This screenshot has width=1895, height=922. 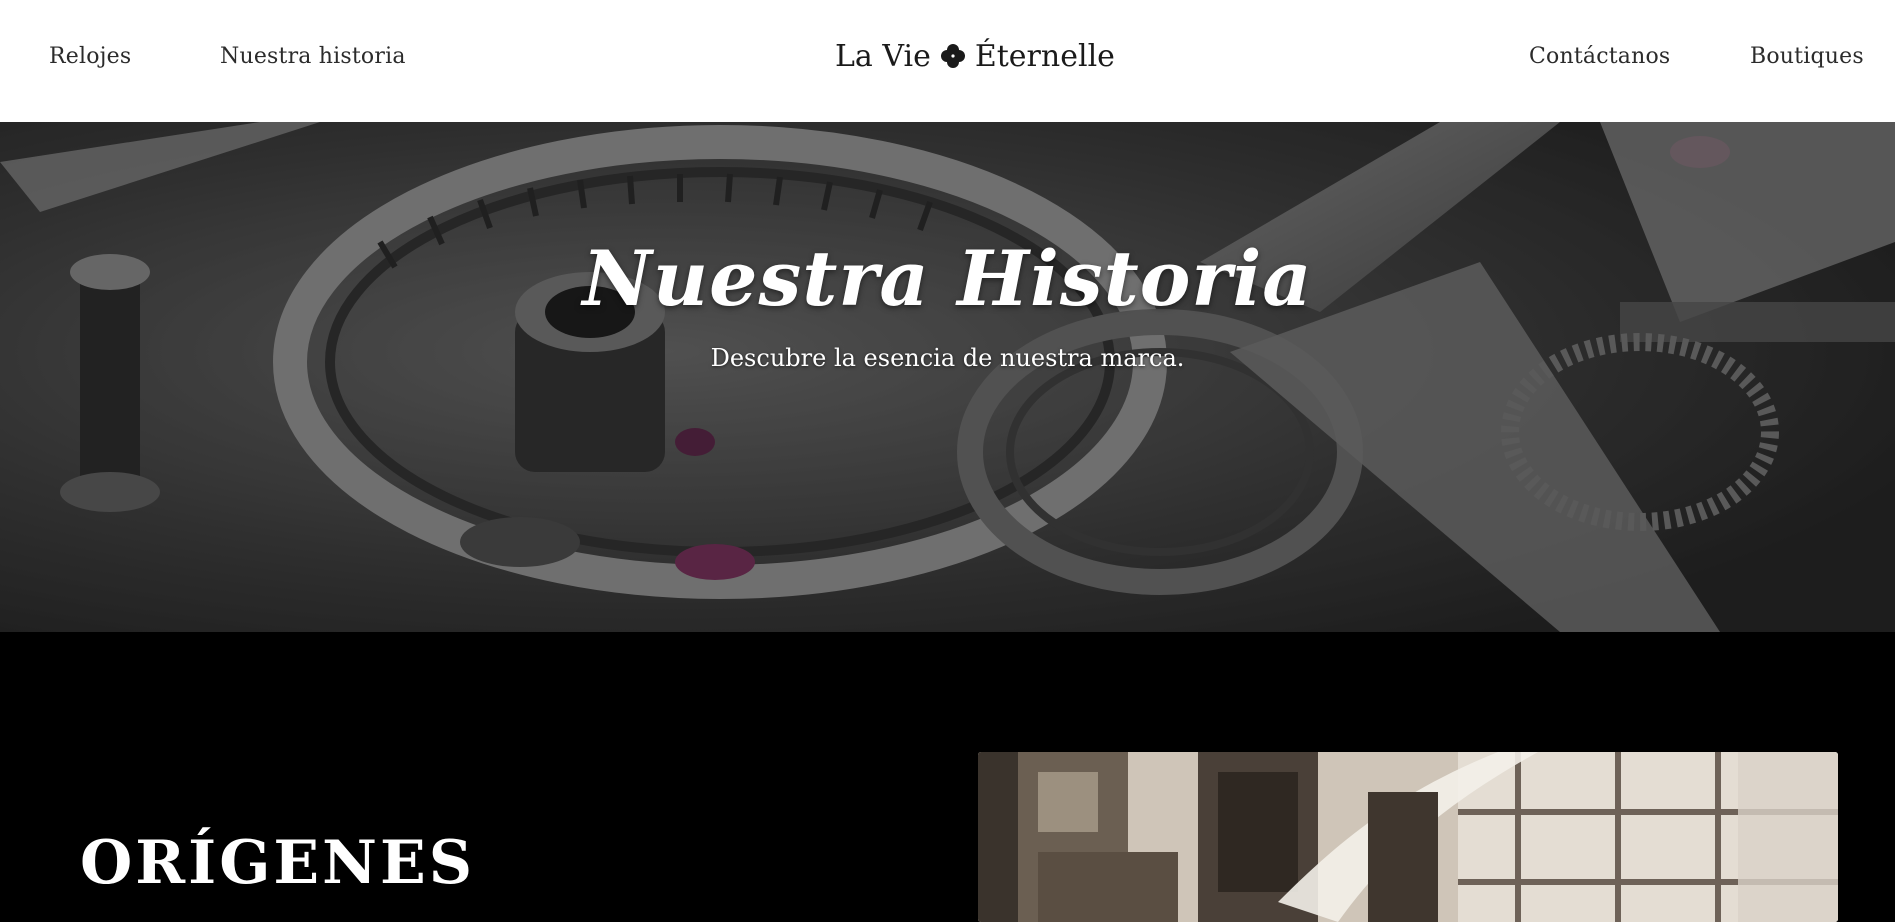 What do you see at coordinates (953, 56) in the screenshot?
I see `clover-icon` at bounding box center [953, 56].